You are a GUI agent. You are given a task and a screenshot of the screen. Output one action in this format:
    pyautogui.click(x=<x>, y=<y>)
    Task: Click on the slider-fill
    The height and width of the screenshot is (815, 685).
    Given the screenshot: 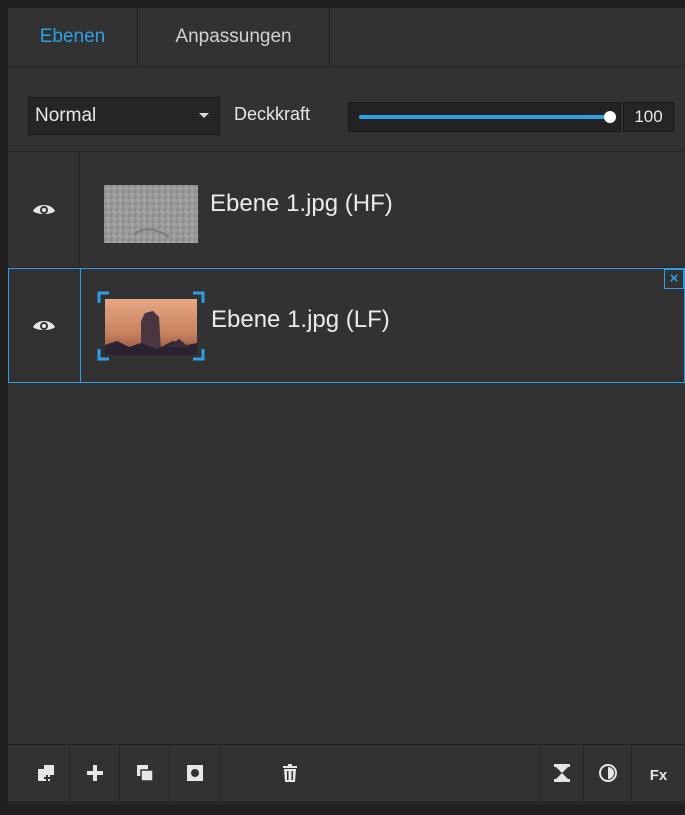 What is the action you would take?
    pyautogui.click(x=484, y=117)
    